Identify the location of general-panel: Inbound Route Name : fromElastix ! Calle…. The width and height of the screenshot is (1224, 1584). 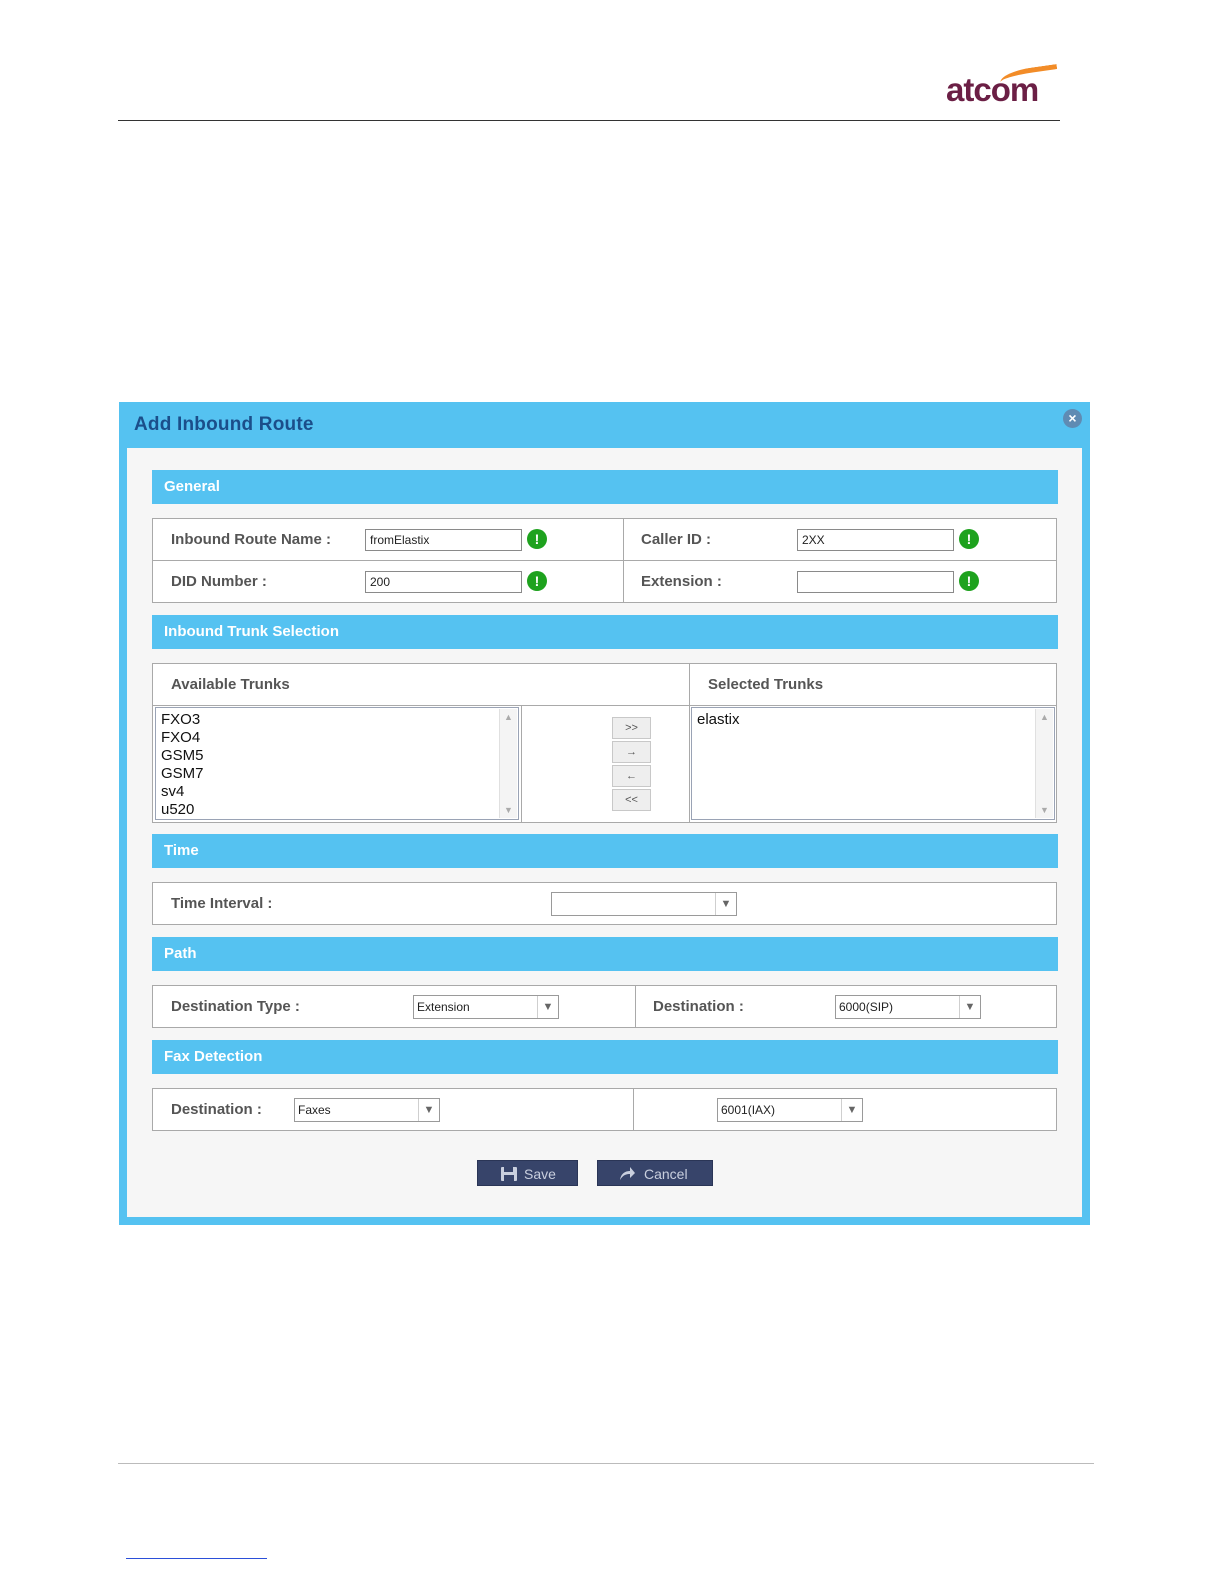
(604, 560).